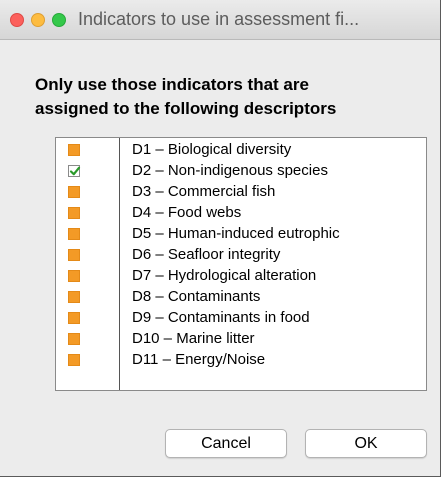 The image size is (441, 477). What do you see at coordinates (236, 233) in the screenshot?
I see `descriptor-label: D5 – Human-induced eutrophic` at bounding box center [236, 233].